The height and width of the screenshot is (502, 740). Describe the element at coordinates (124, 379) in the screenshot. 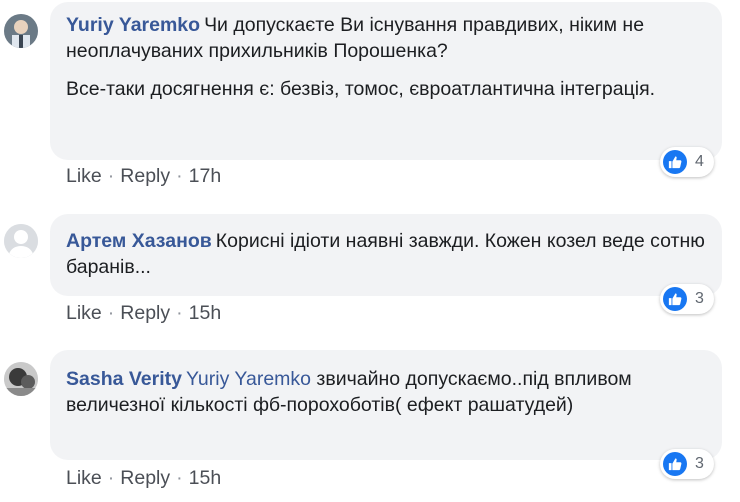

I see `author-name: Sasha Verity` at that location.